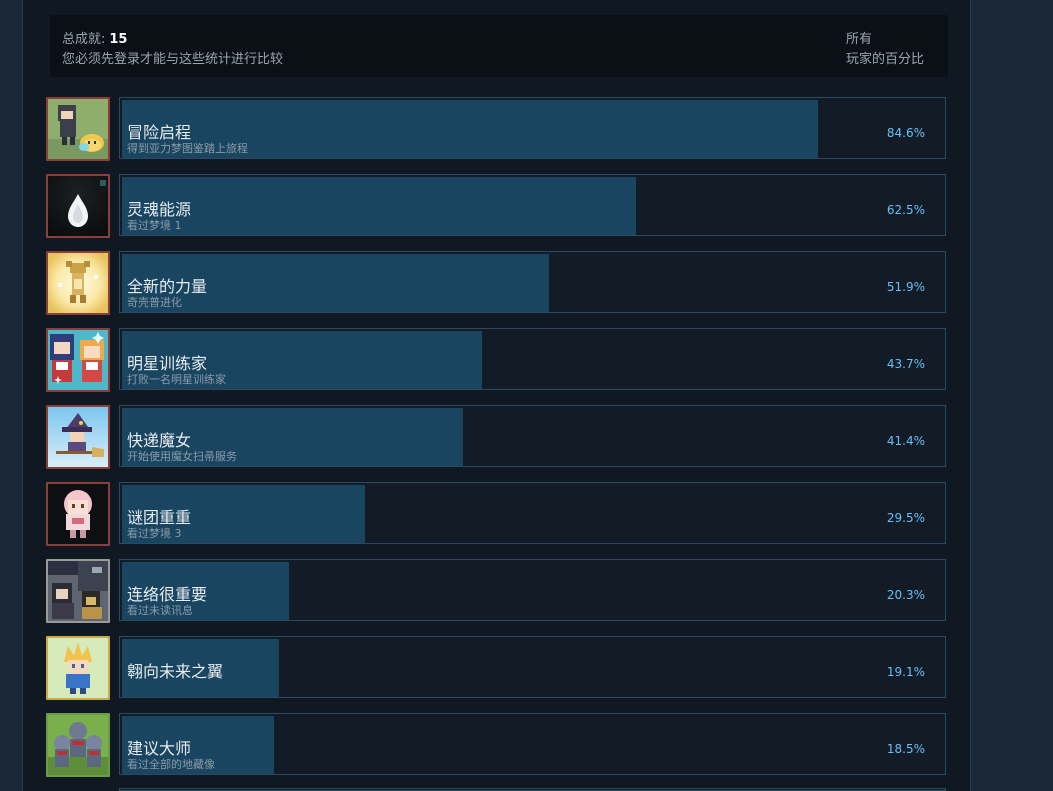 The width and height of the screenshot is (1053, 791). Describe the element at coordinates (118, 39) in the screenshot. I see `total-value: 15` at that location.